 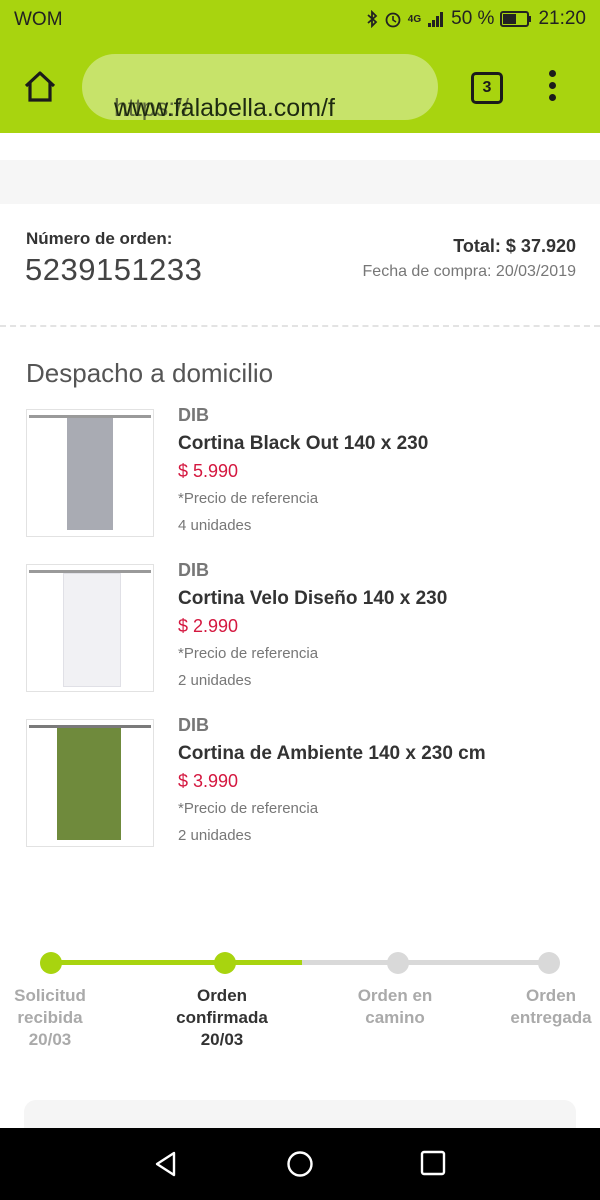 I want to click on network-type-label: 4G, so click(x=414, y=19).